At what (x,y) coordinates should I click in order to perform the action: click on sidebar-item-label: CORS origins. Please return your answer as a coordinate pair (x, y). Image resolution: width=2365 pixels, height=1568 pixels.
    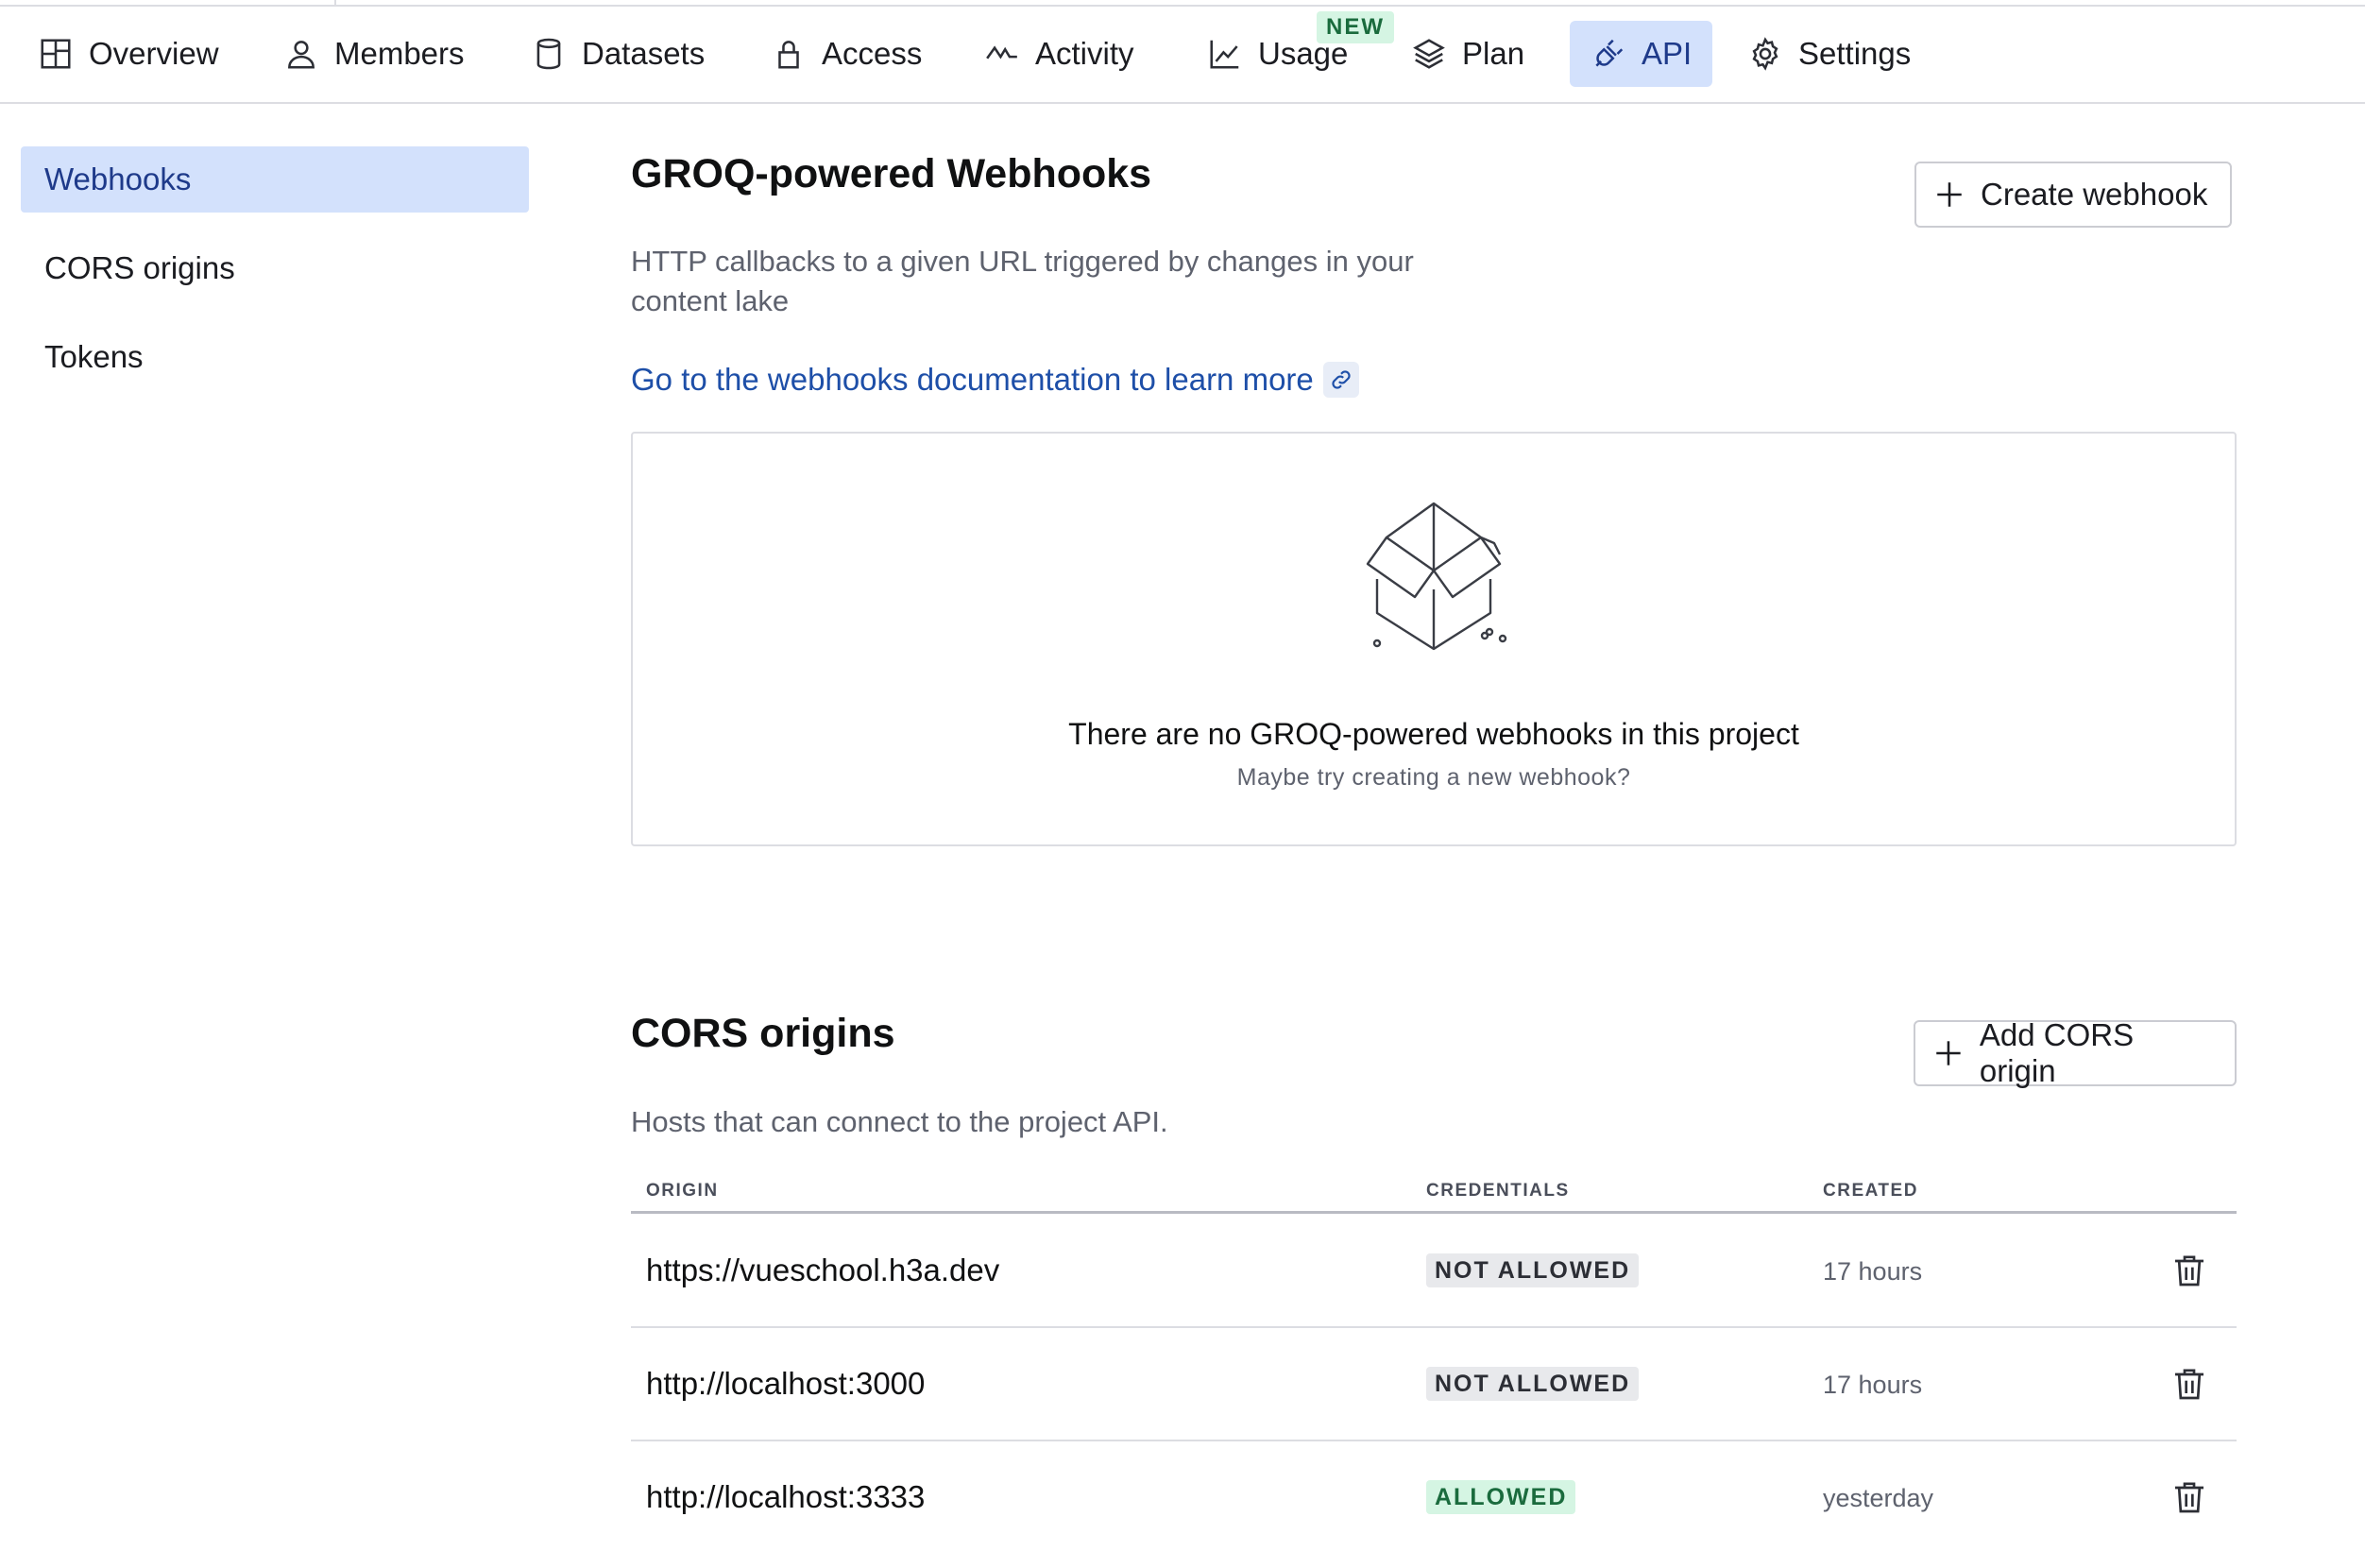
    Looking at the image, I should click on (139, 267).